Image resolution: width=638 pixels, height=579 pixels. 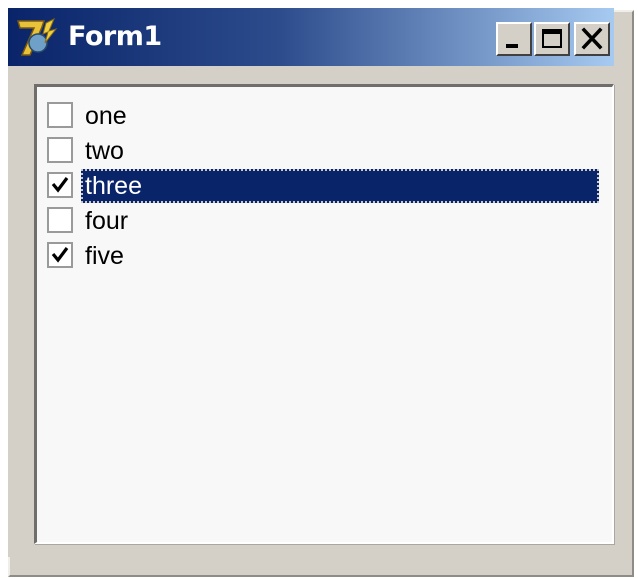 I want to click on list-item-label: five, so click(x=104, y=256).